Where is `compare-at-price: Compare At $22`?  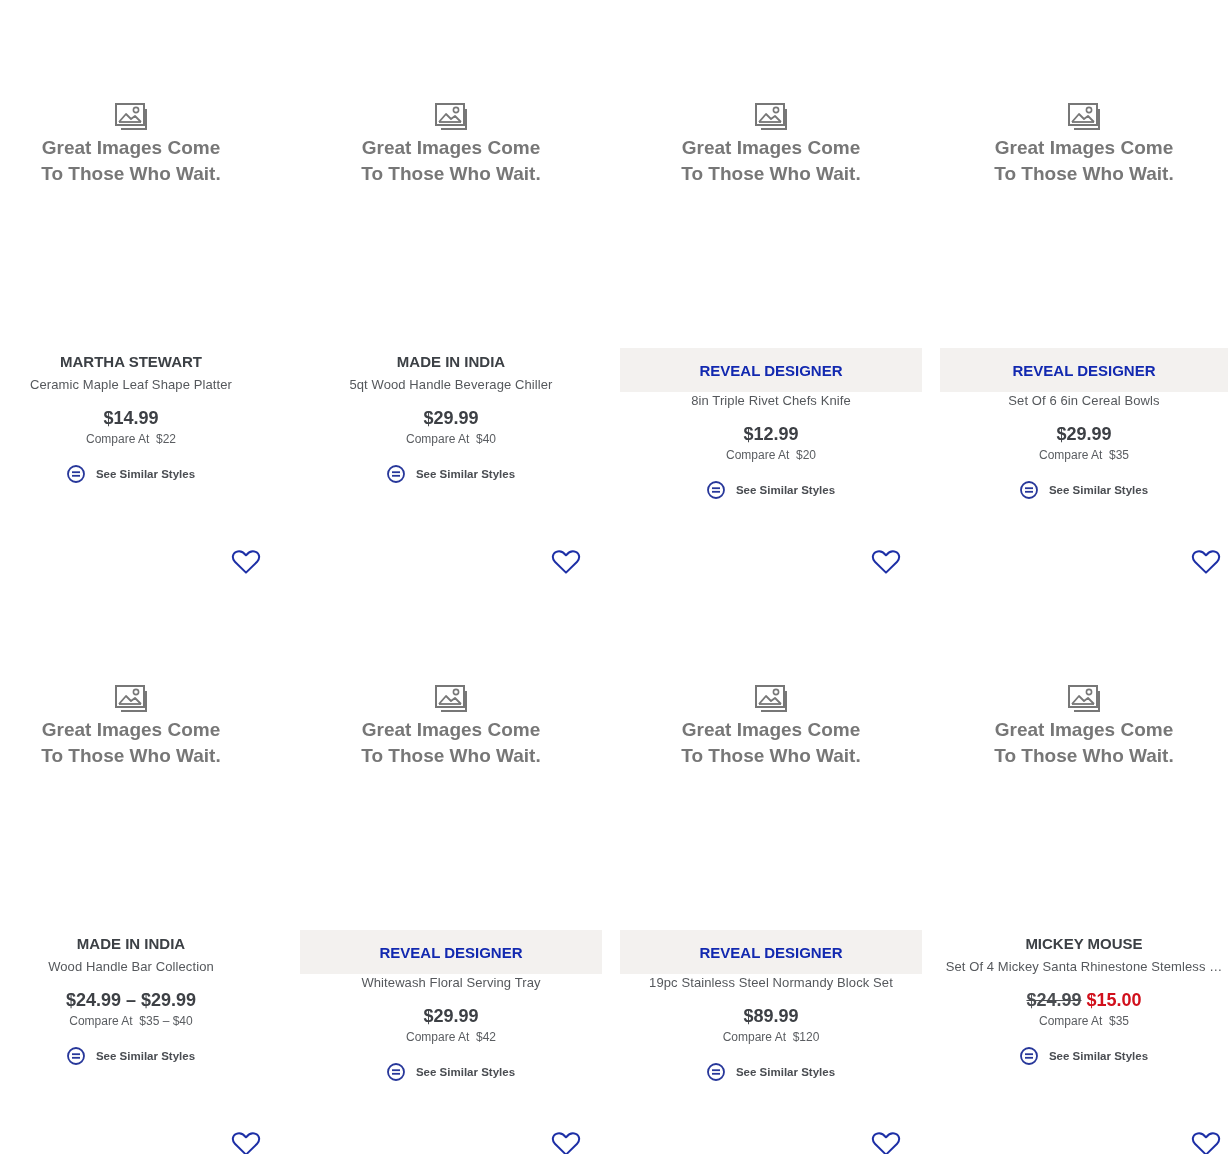 compare-at-price: Compare At $22 is located at coordinates (131, 439).